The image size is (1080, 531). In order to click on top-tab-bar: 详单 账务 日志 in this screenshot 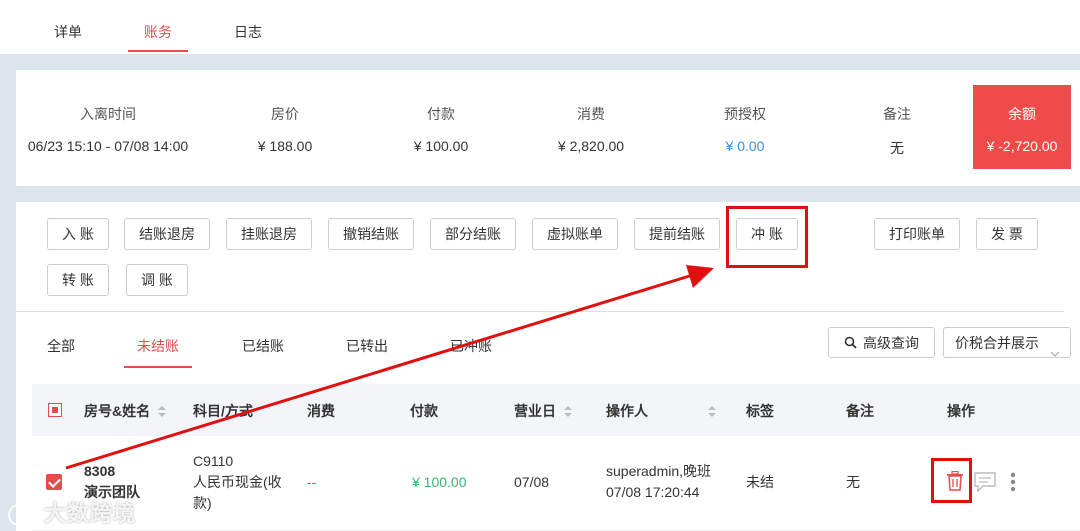, I will do `click(540, 27)`.